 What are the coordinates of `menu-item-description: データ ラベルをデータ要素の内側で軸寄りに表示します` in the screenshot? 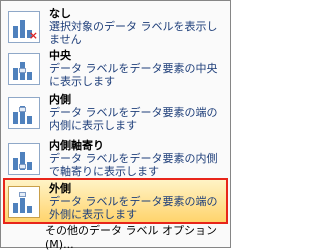 It's located at (133, 165).